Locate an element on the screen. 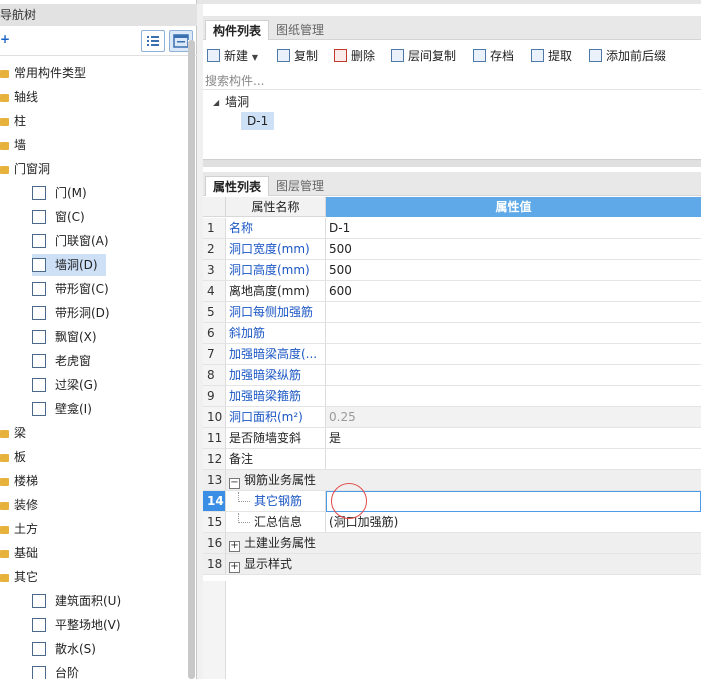 This screenshot has height=679, width=701. nav-item-strip-hole: 带形洞(D) is located at coordinates (71, 313).